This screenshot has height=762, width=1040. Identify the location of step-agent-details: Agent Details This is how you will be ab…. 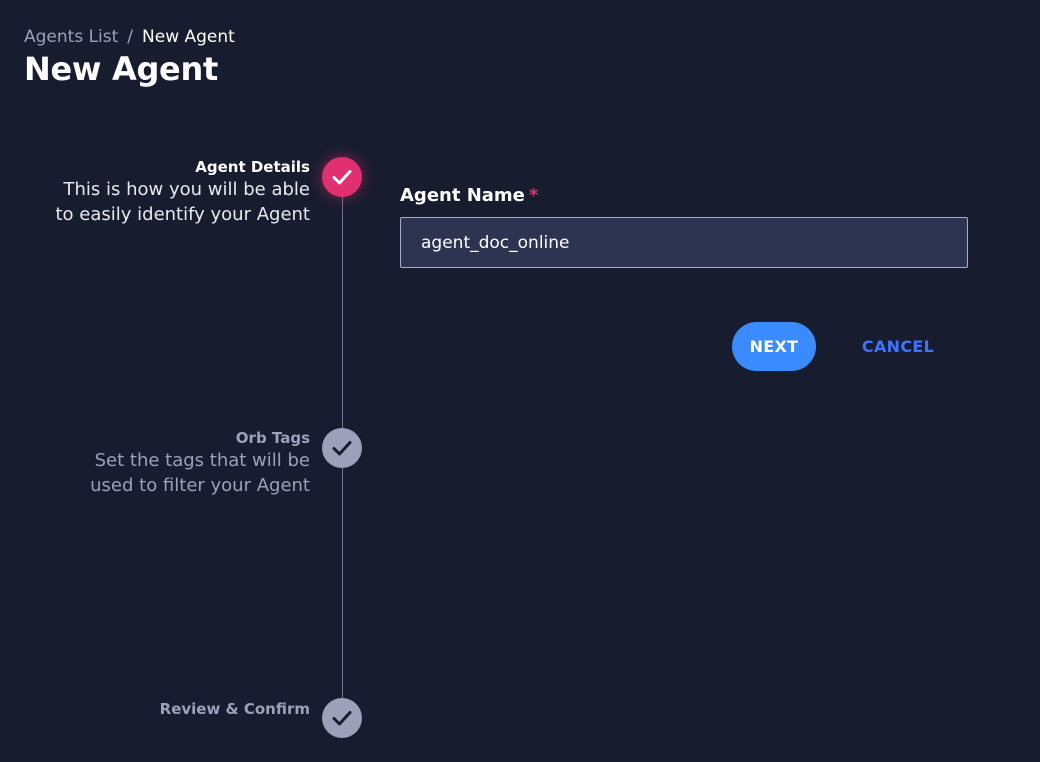
(165, 192).